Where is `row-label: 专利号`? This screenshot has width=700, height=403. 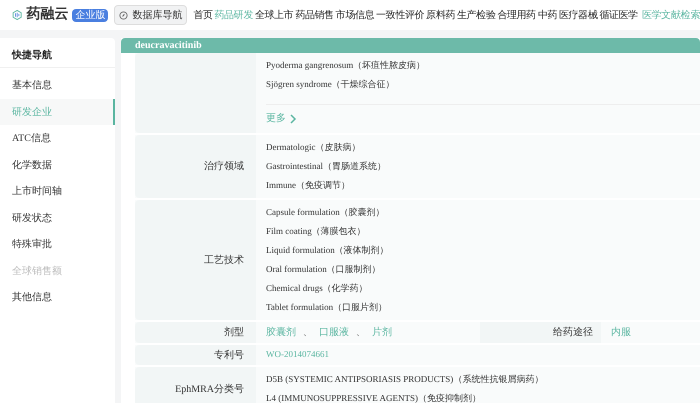 row-label: 专利号 is located at coordinates (195, 355).